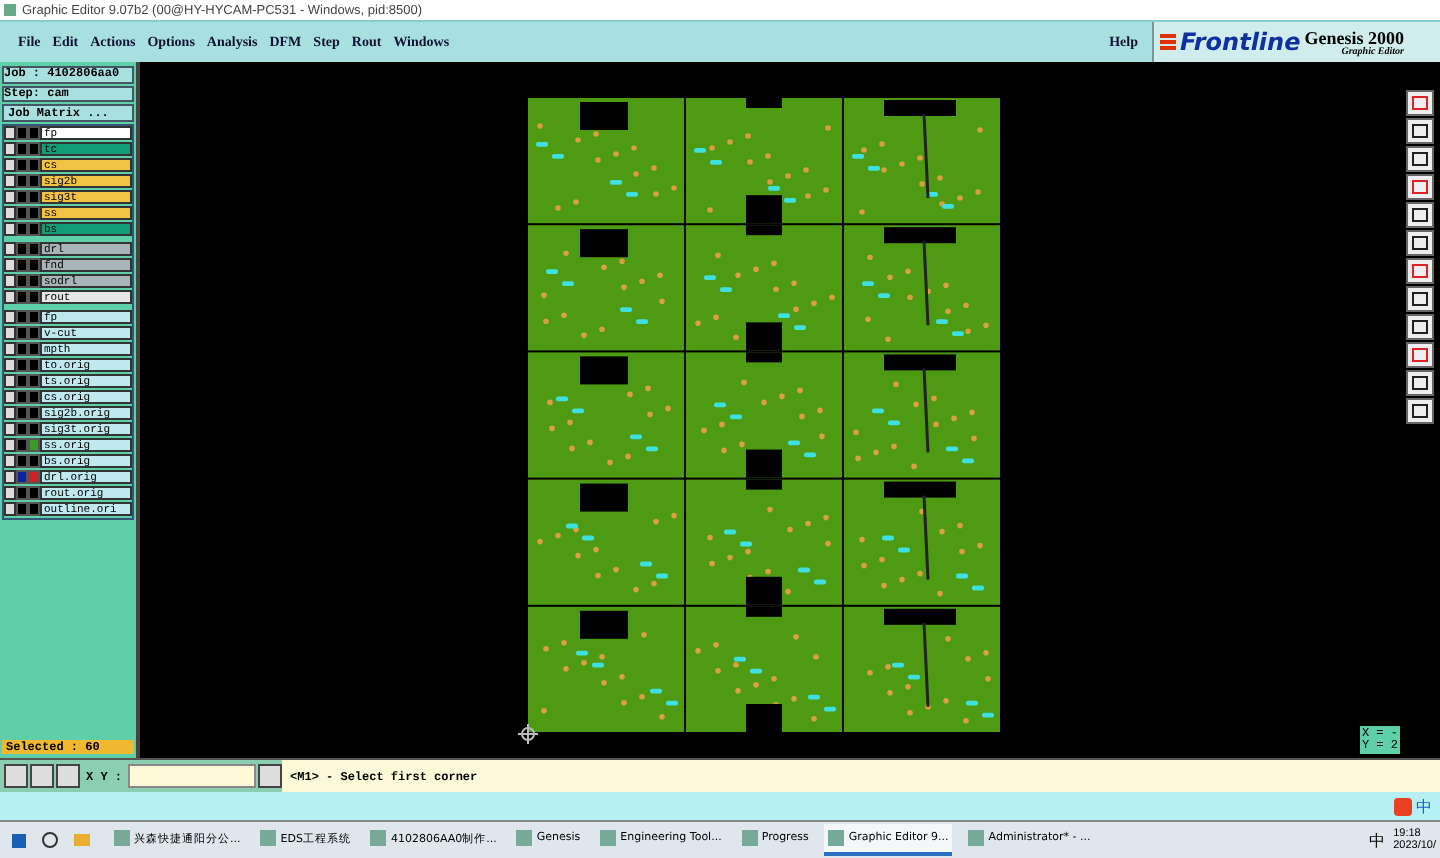 The height and width of the screenshot is (858, 1440). I want to click on search-icon, so click(50, 840).